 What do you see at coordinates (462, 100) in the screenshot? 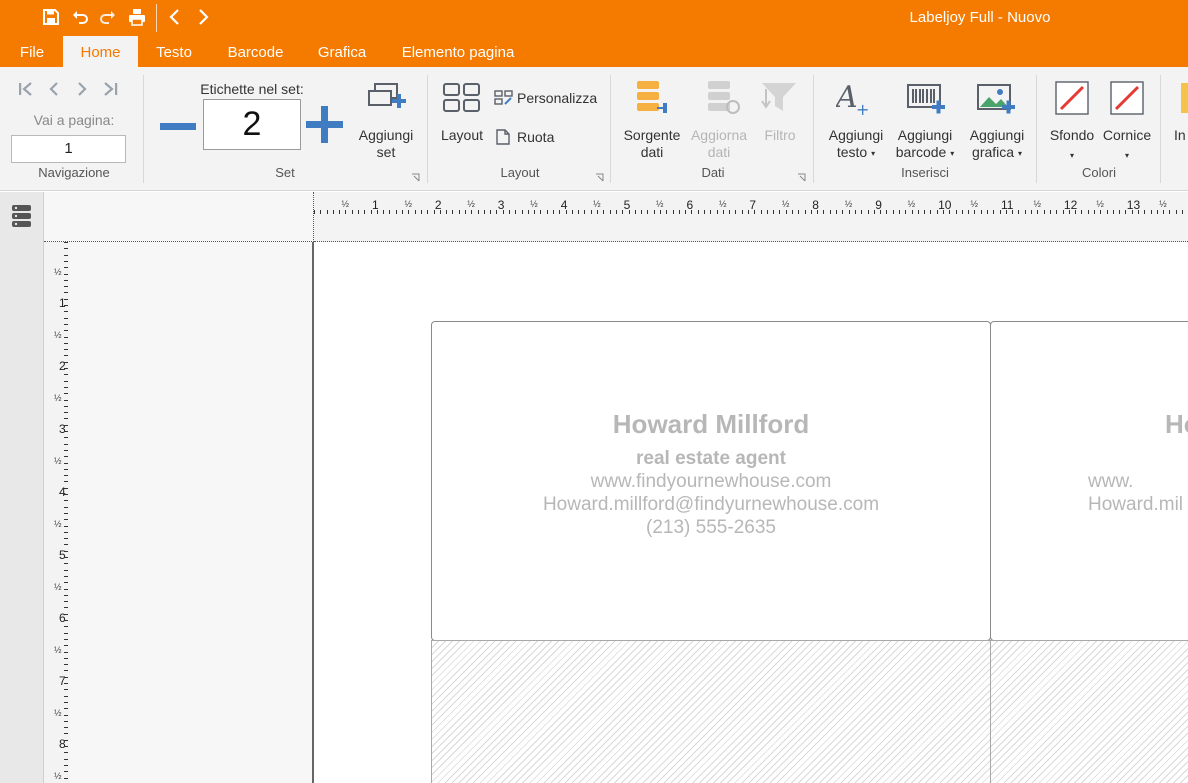
I see `layout-grid-icon` at bounding box center [462, 100].